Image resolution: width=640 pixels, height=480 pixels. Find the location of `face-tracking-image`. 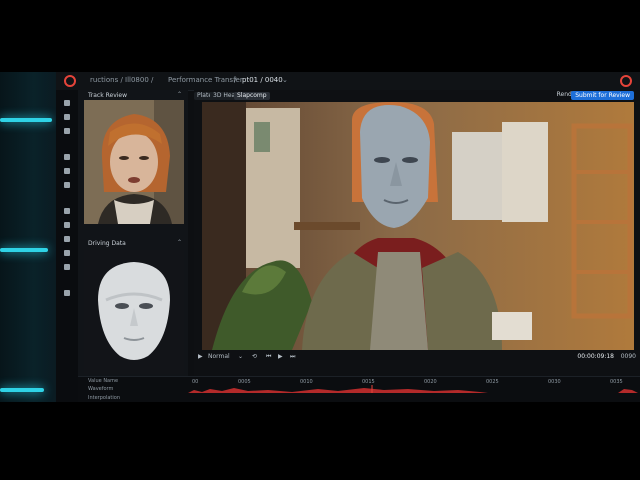

face-tracking-image is located at coordinates (134, 162).